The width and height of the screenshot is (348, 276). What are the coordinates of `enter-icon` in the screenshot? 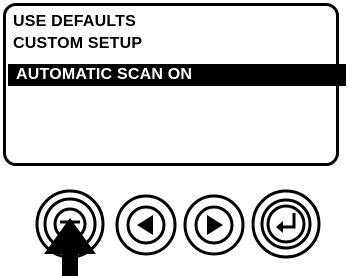 It's located at (286, 224).